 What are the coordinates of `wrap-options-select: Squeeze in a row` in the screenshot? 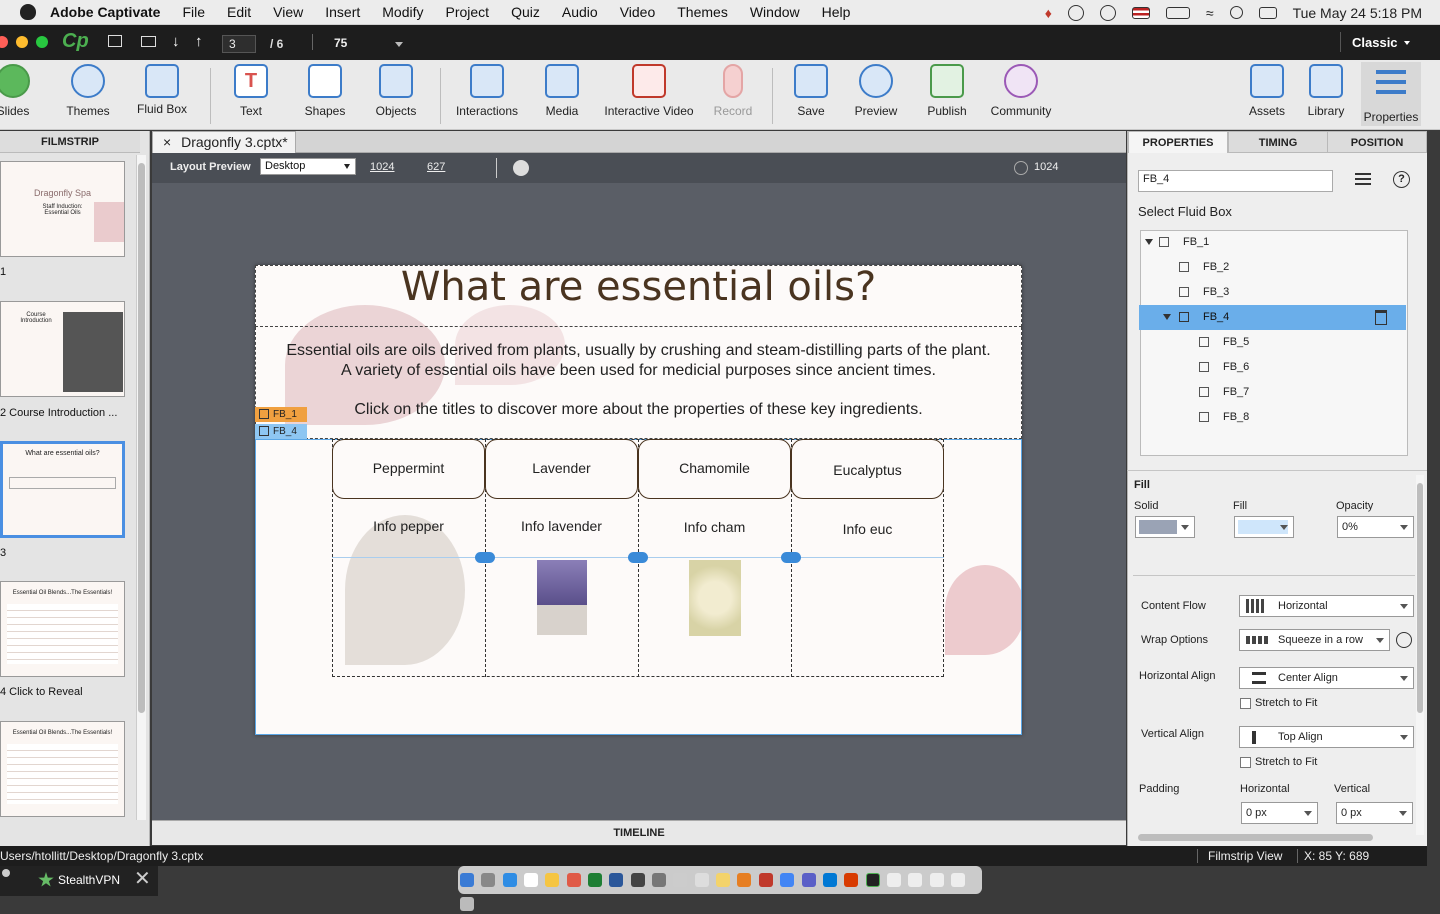 It's located at (1314, 640).